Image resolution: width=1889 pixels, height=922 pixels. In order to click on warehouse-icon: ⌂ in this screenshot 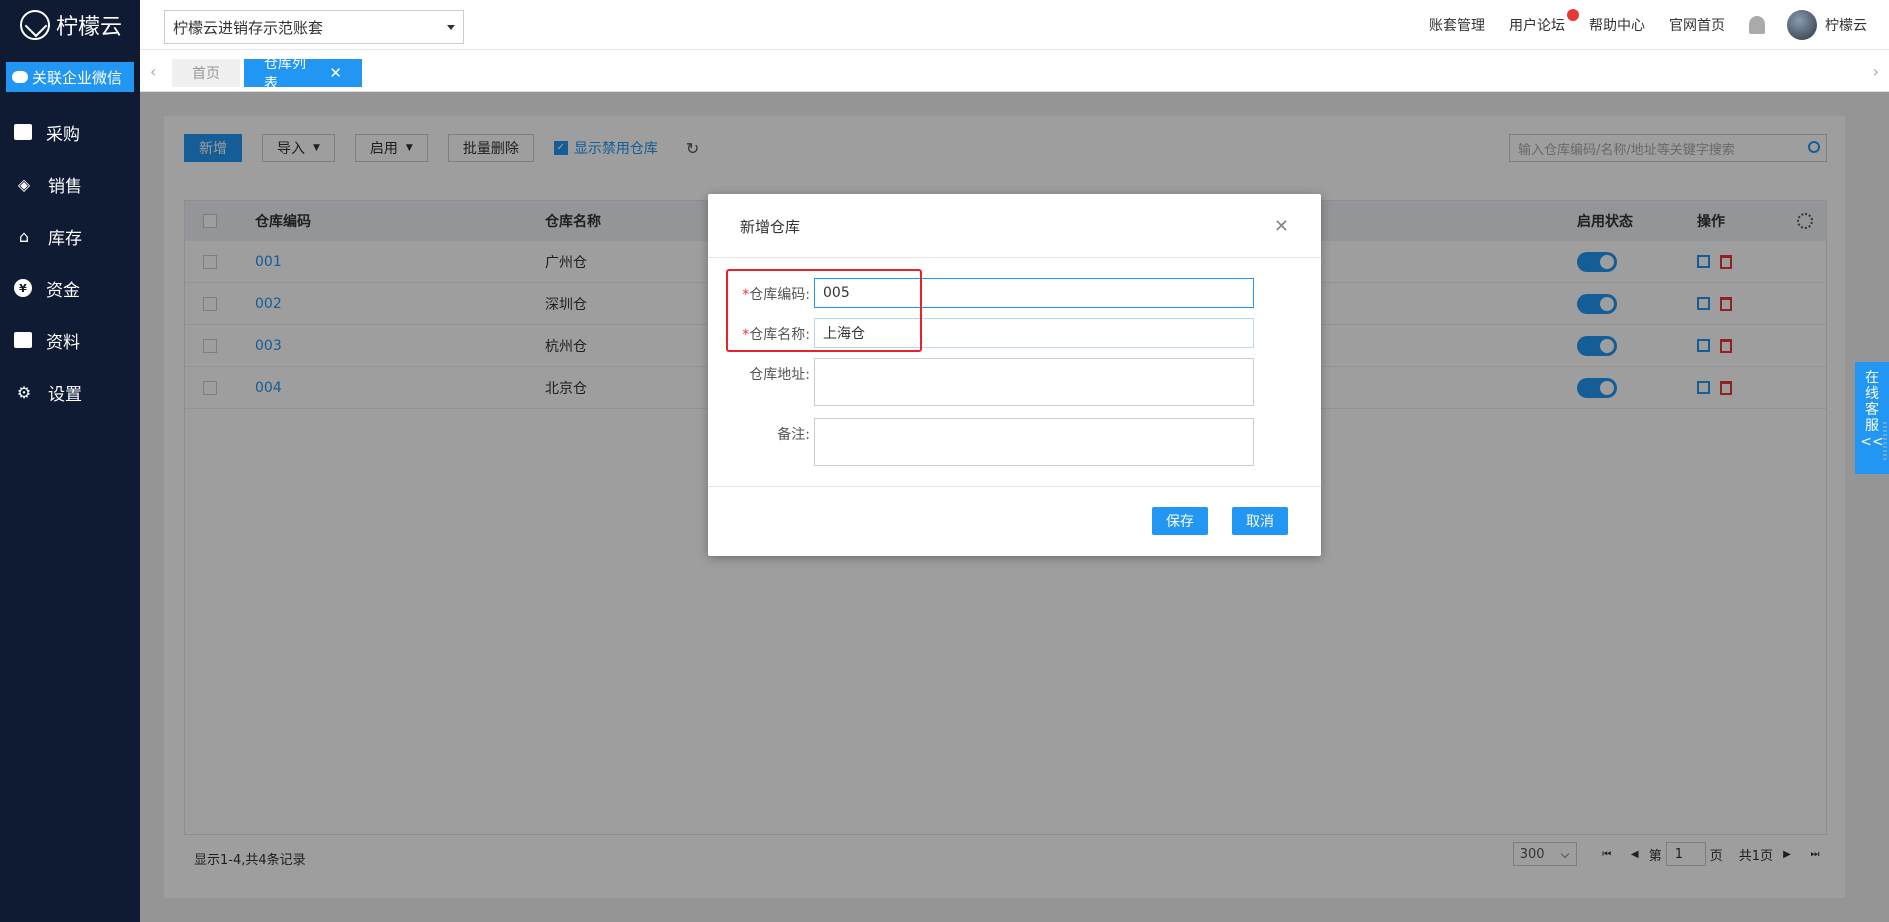, I will do `click(24, 236)`.